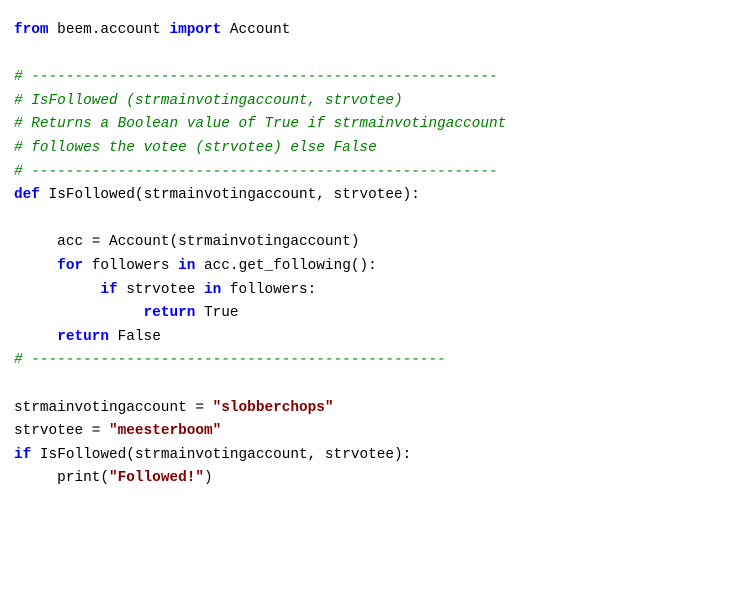  What do you see at coordinates (195, 30) in the screenshot?
I see `code-keyword: import` at bounding box center [195, 30].